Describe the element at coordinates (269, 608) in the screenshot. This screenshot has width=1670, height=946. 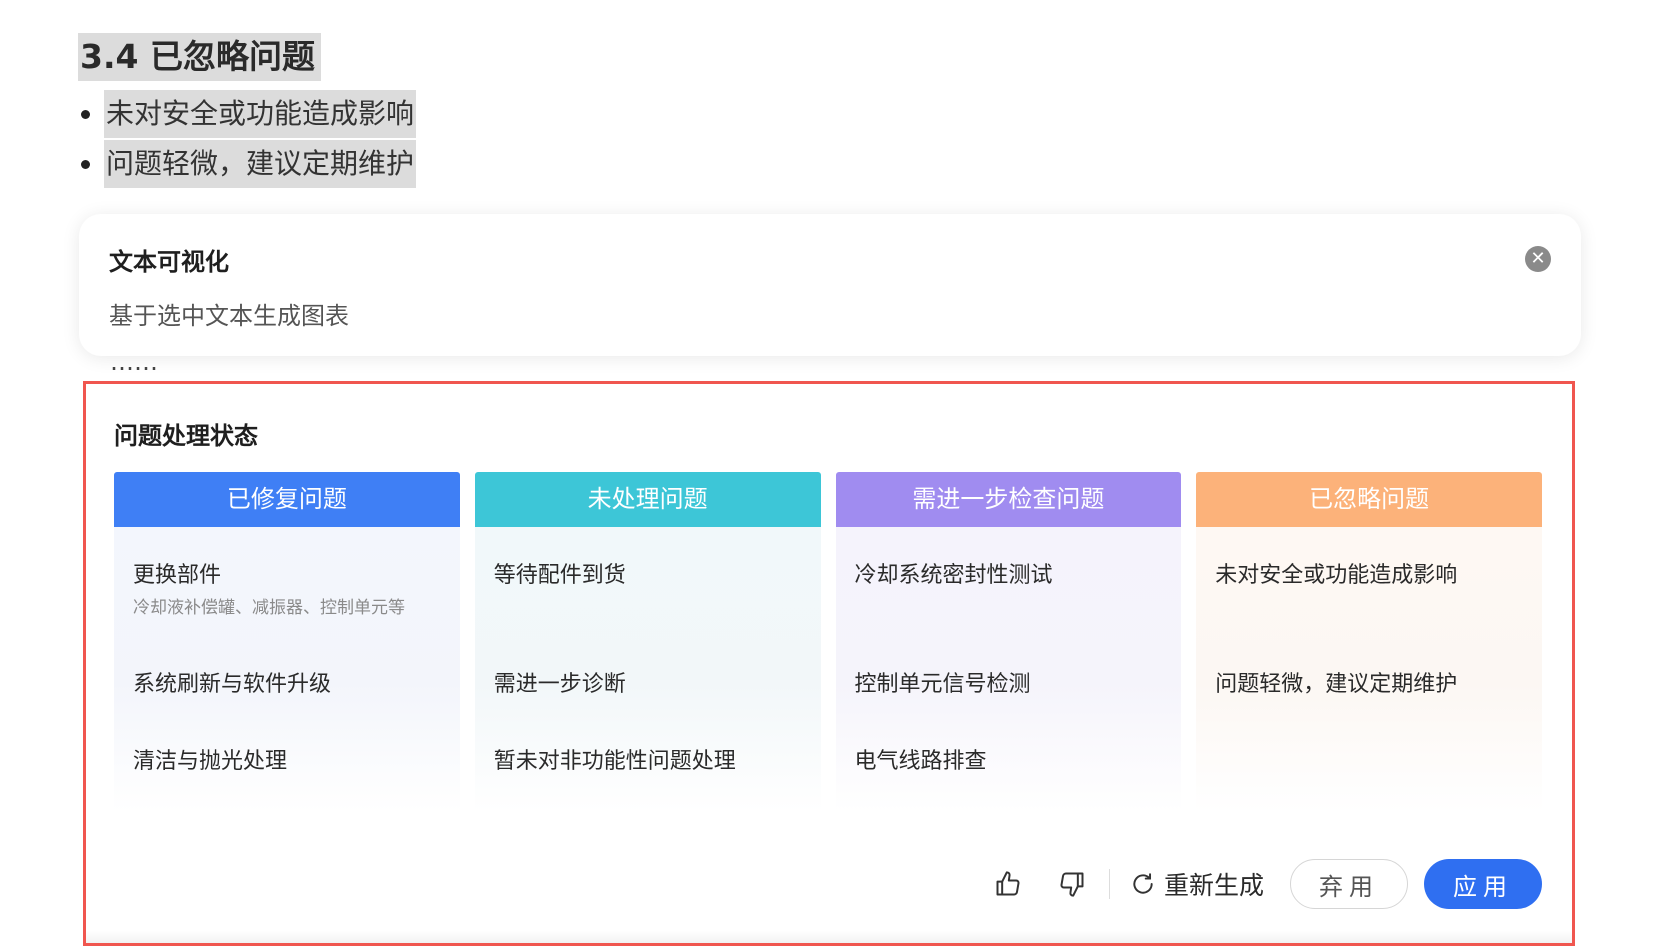
I see `list-item-detail: 冷却液补偿罐、减振器、控制单元等` at that location.